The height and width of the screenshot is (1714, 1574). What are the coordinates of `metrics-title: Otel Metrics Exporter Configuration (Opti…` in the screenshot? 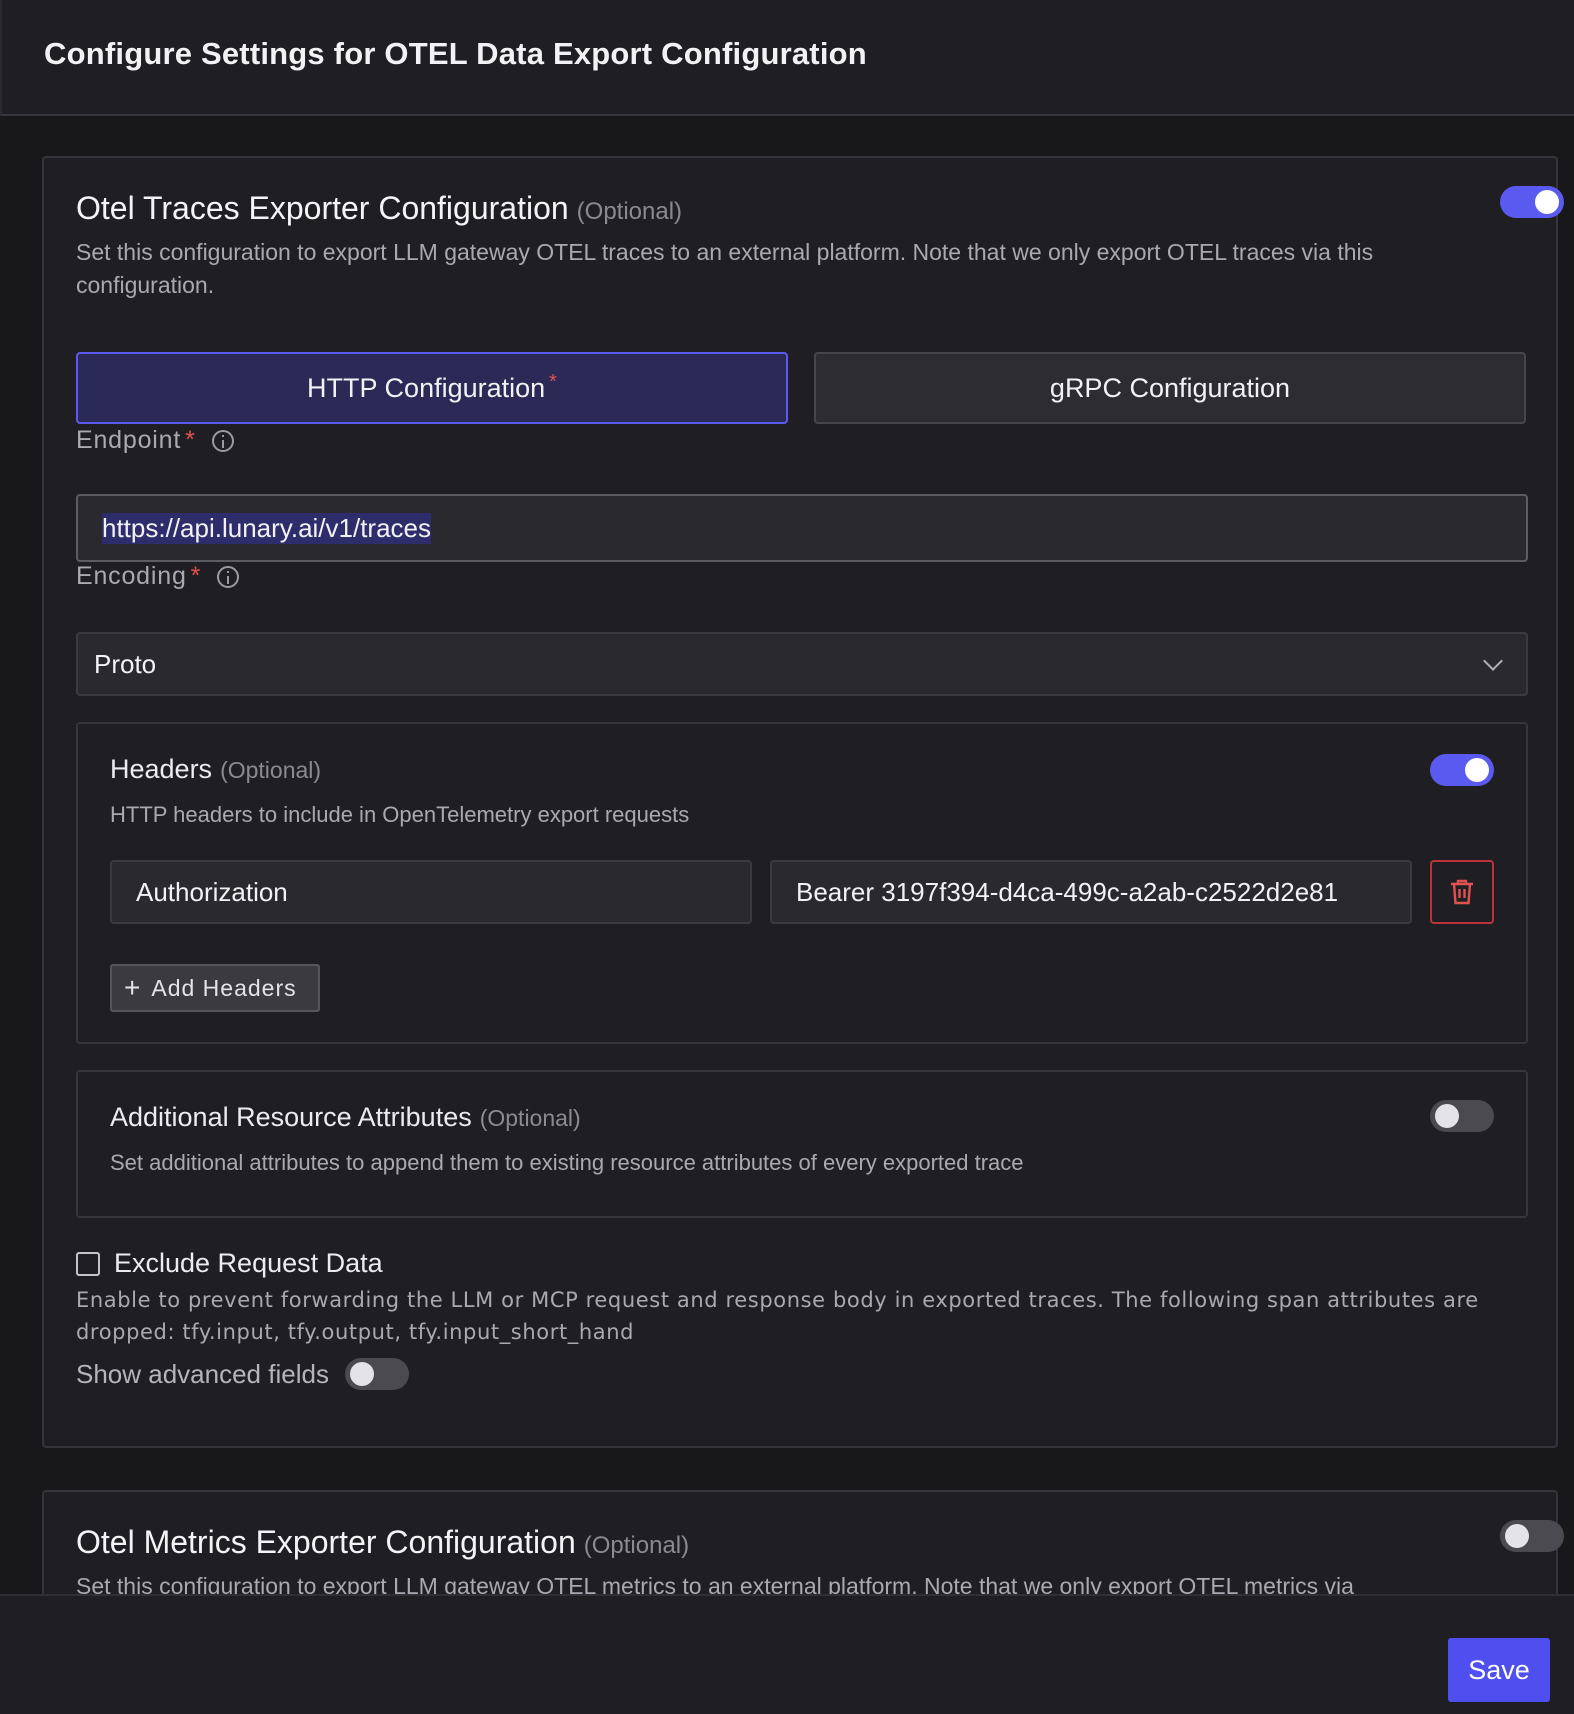 It's located at (383, 1542).